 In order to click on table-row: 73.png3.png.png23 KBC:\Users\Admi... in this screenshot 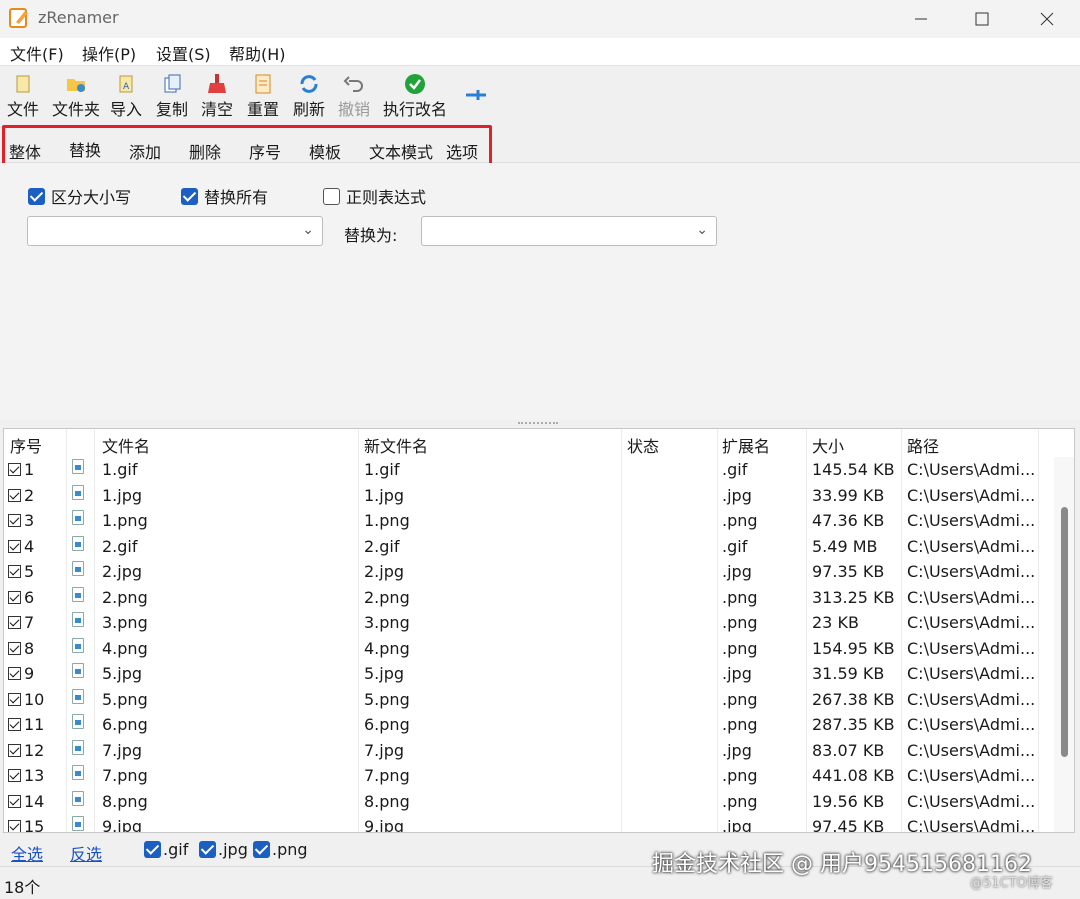, I will do `click(530, 623)`.